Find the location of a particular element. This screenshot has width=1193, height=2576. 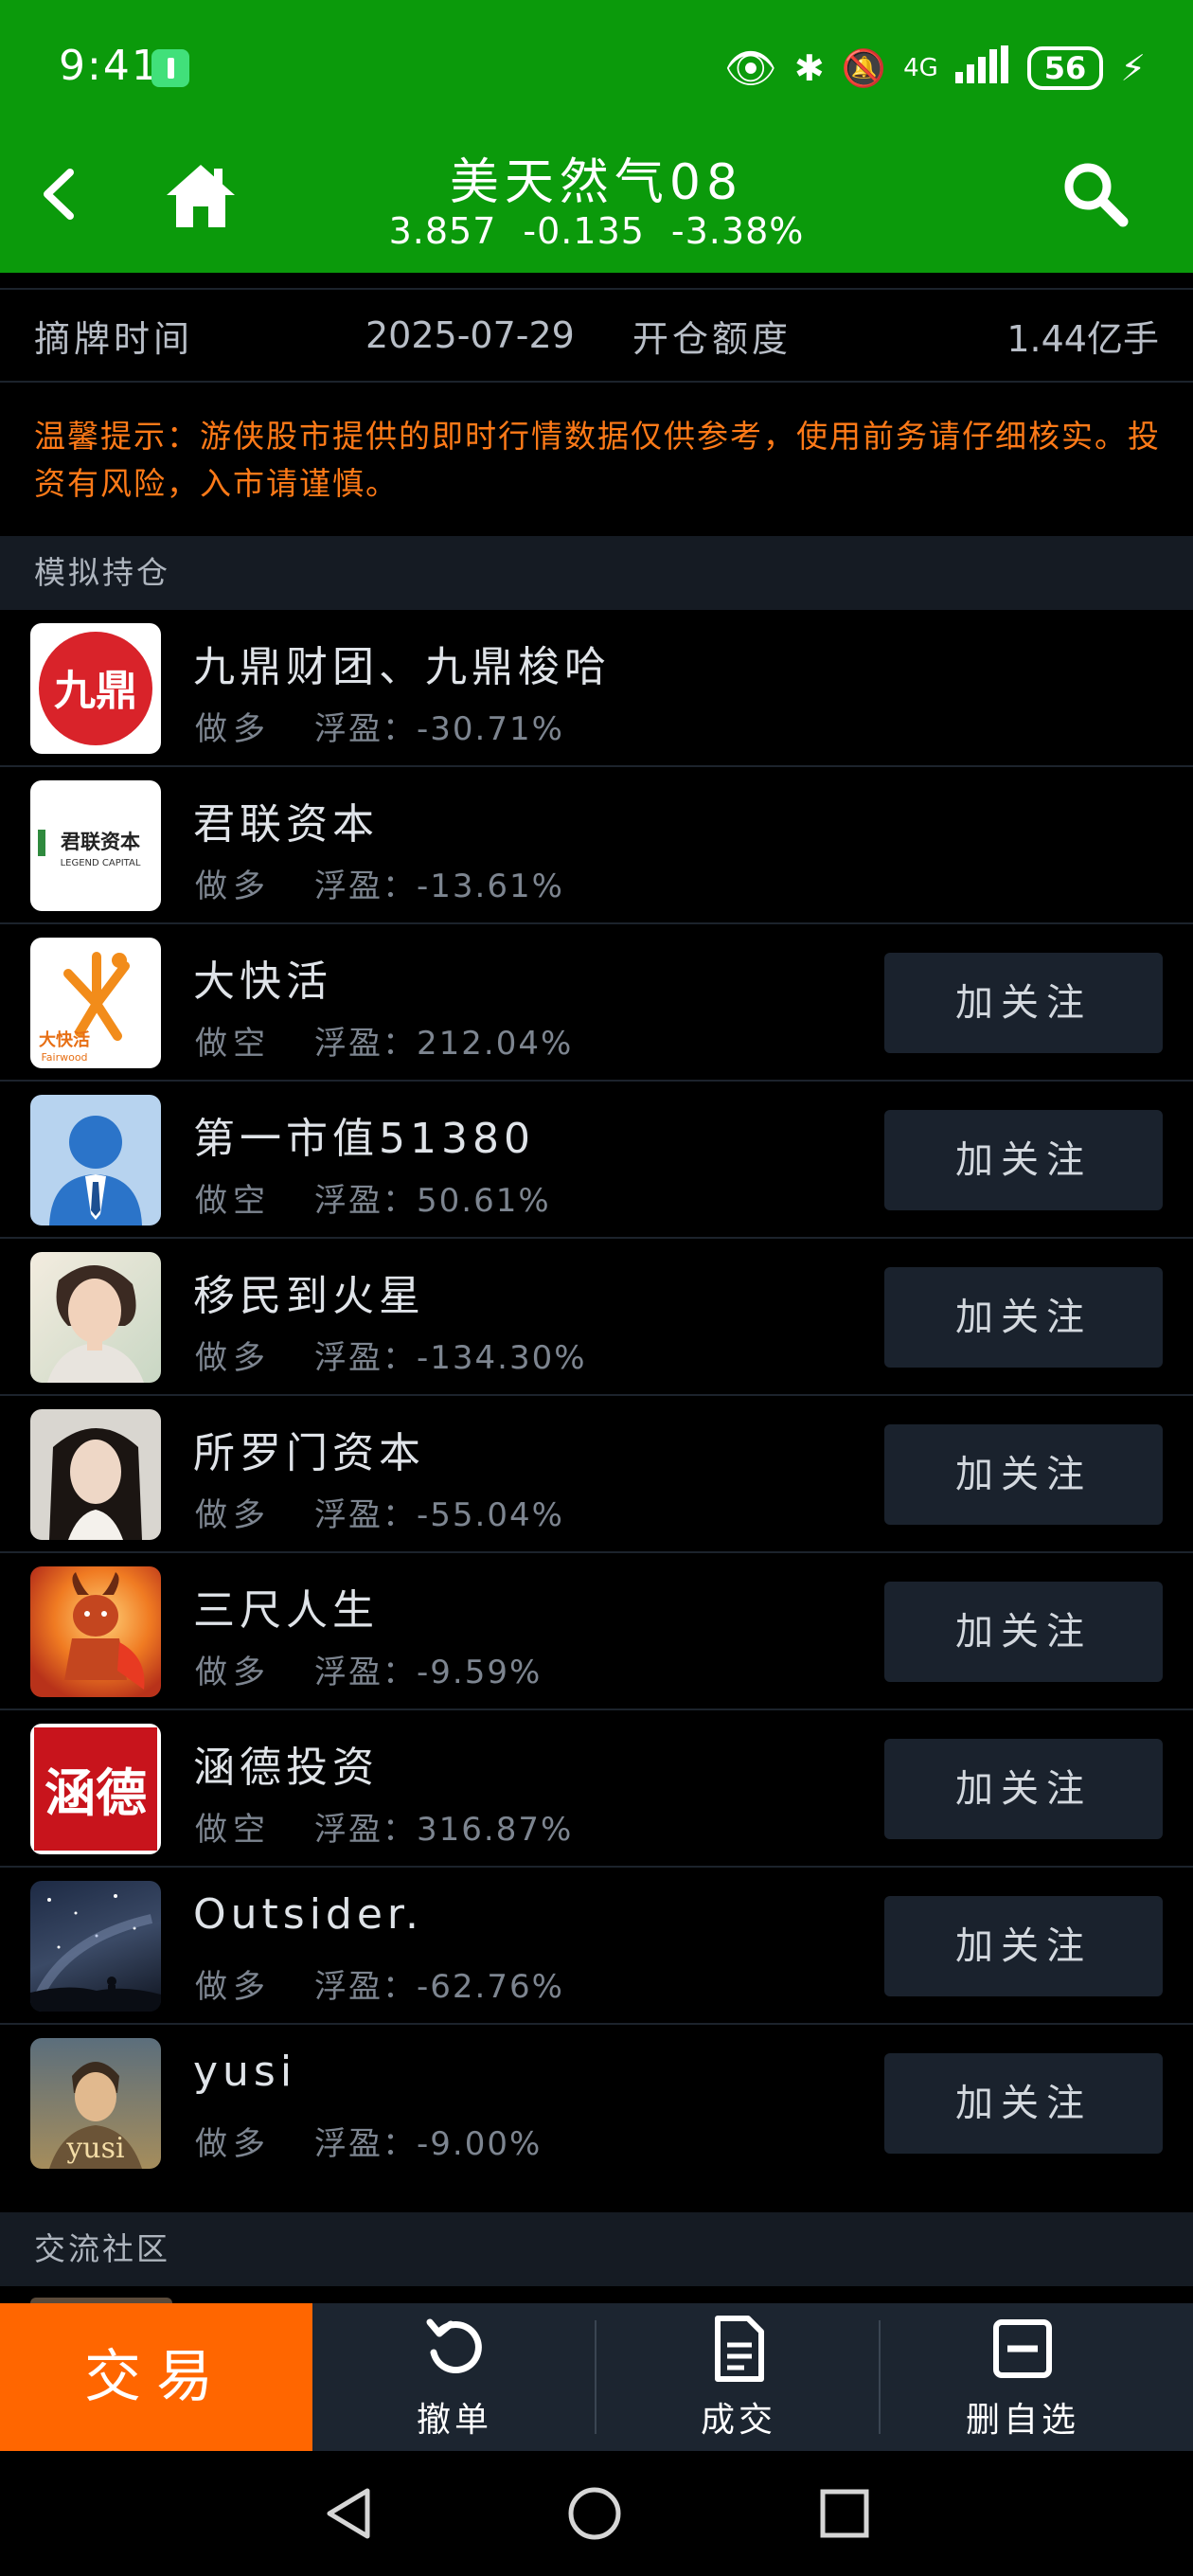

section-positions-header: 模拟持仓 is located at coordinates (596, 573).